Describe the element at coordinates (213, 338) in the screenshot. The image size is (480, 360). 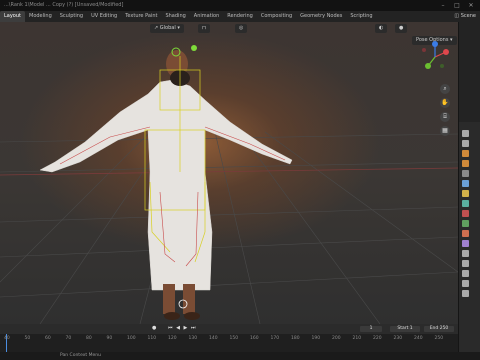
I see `frame-tick-label: 140` at that location.